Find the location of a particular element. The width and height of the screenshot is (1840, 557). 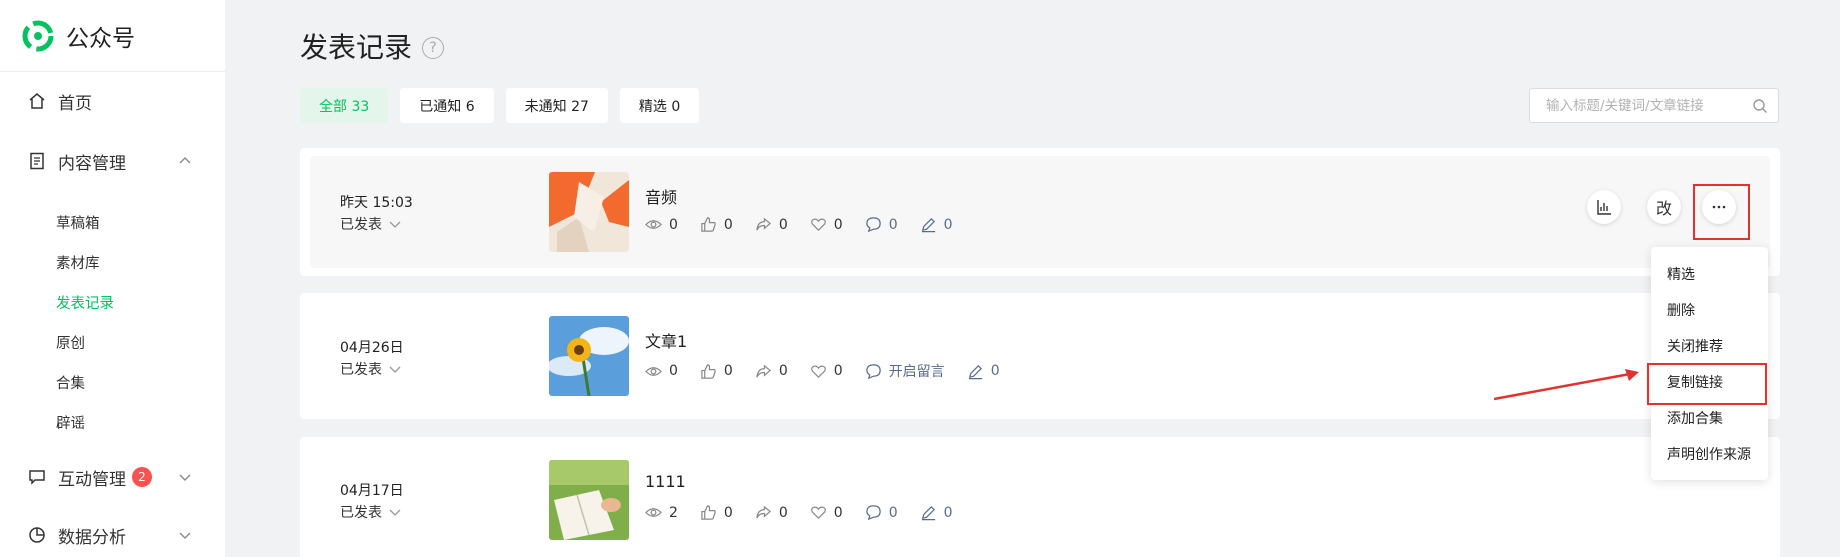

sidebar-item-original: 原创 is located at coordinates (112, 342).